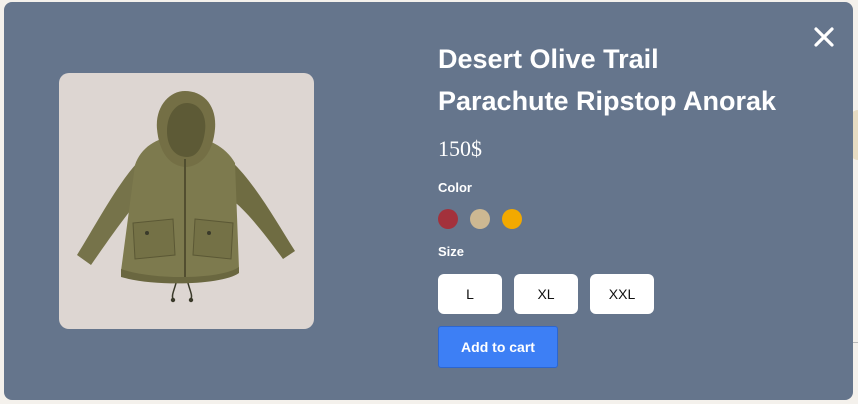  I want to click on product-title-line-1: Desert Olive Trail, so click(548, 59).